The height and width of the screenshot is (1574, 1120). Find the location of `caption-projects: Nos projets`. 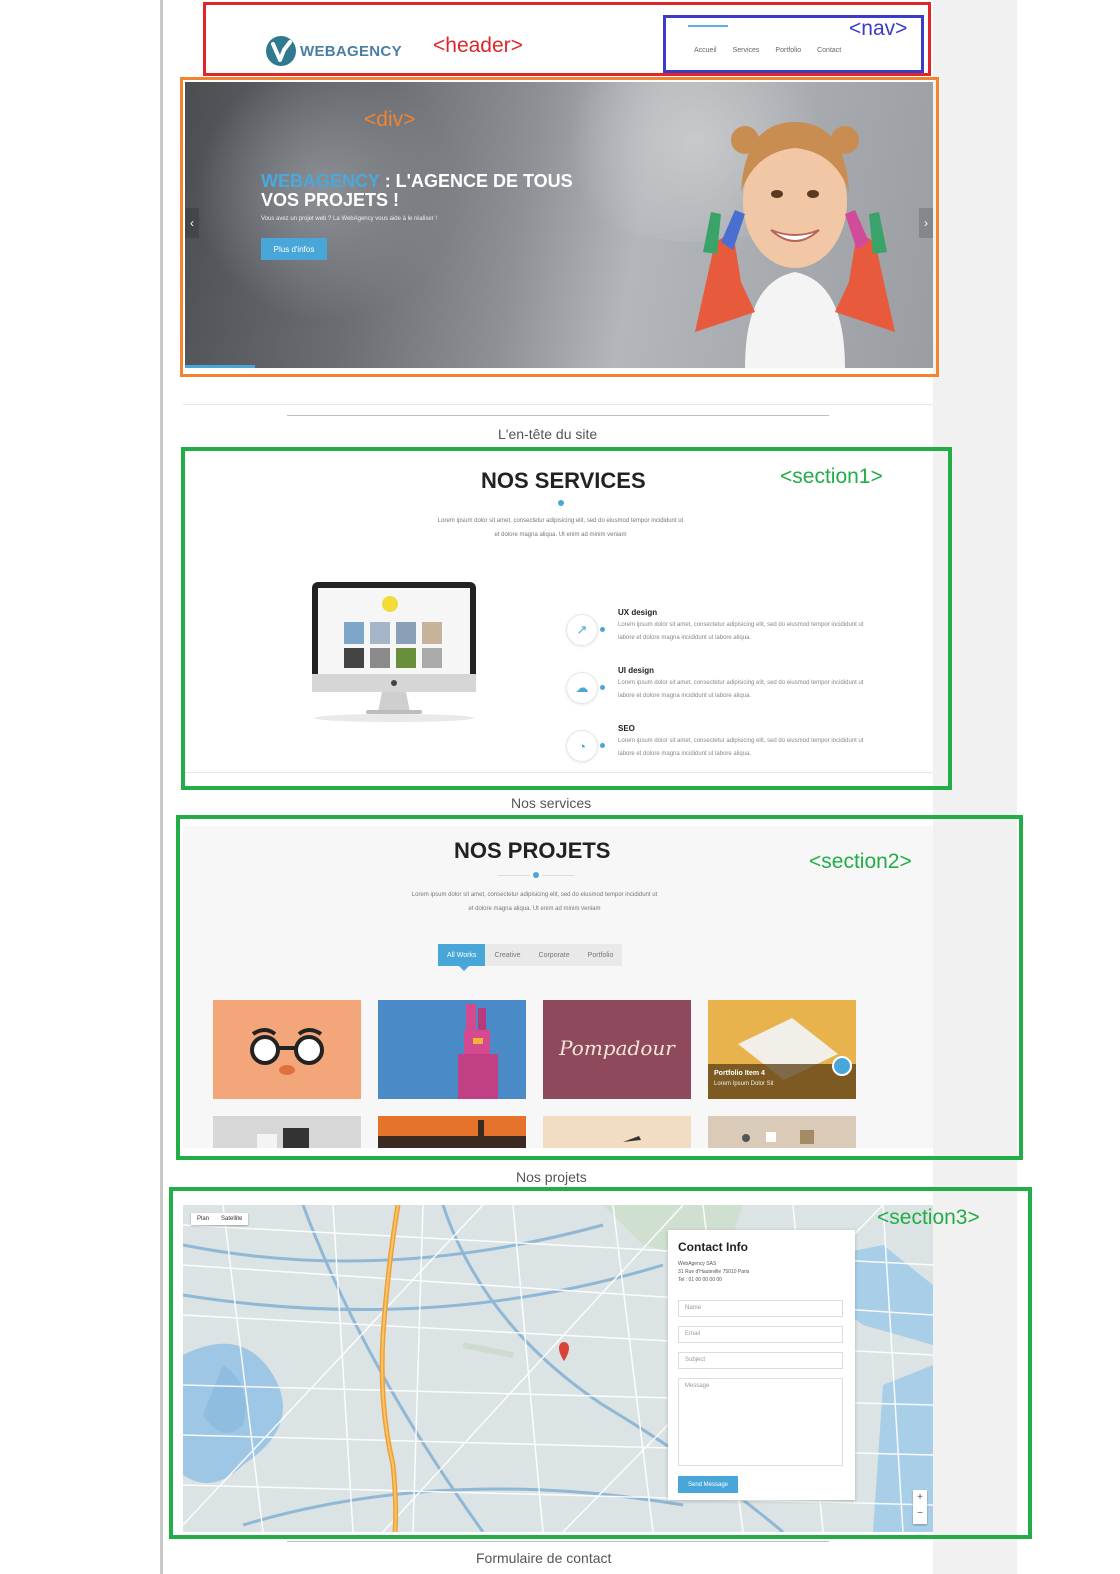

caption-projects: Nos projets is located at coordinates (551, 1177).